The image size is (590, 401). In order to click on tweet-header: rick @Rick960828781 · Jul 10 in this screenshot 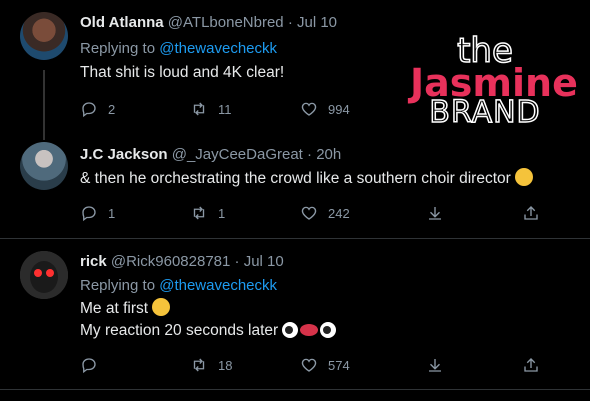, I will do `click(182, 262)`.